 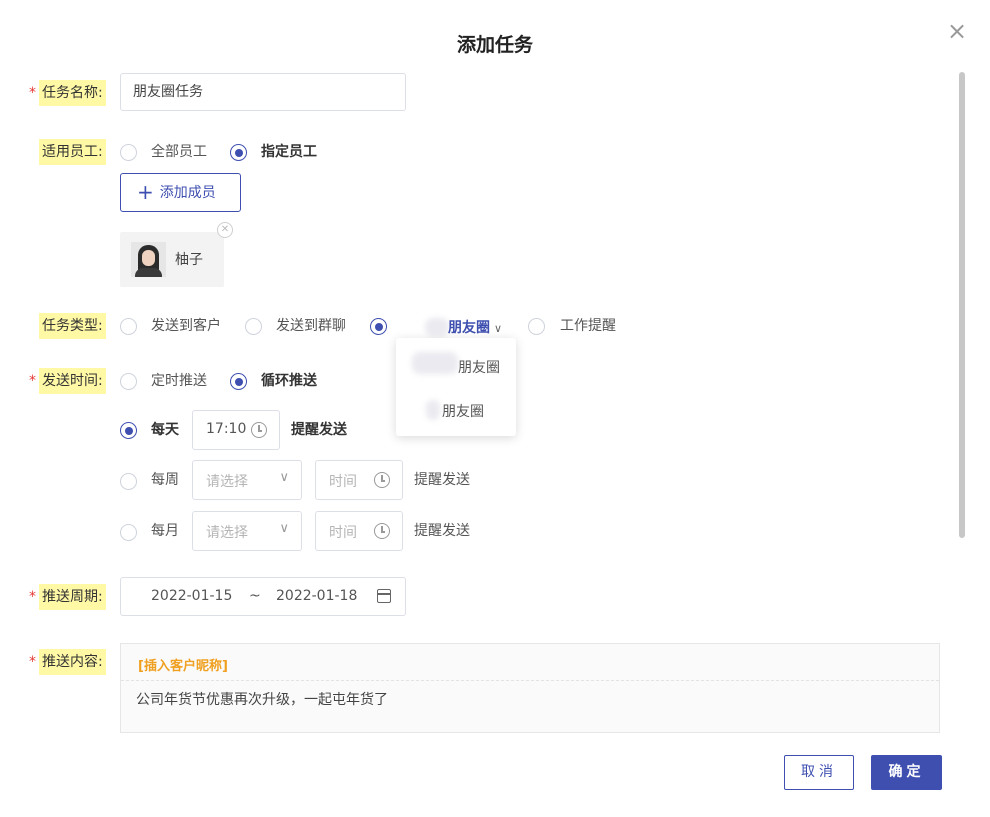 What do you see at coordinates (225, 230) in the screenshot?
I see `remove-member-icon: ✕` at bounding box center [225, 230].